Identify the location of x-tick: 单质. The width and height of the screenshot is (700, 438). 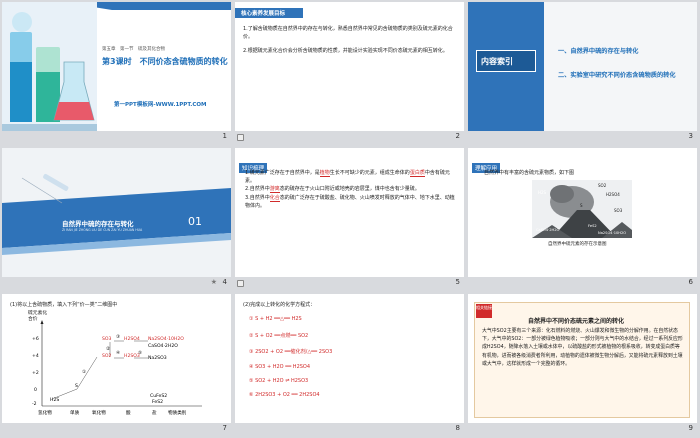
(75, 413).